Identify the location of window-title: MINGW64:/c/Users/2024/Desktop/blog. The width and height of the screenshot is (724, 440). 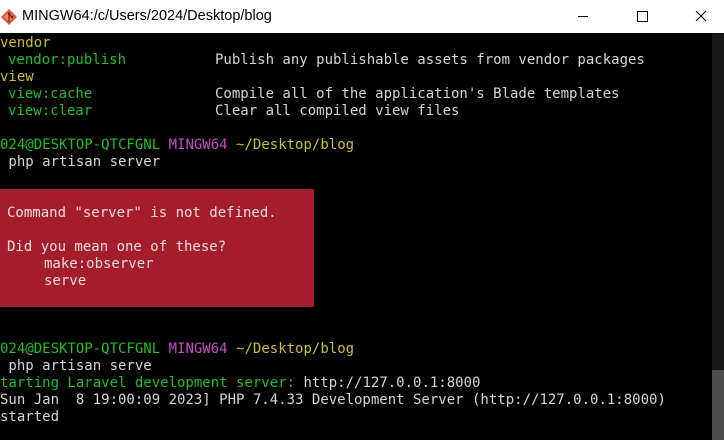
(147, 16).